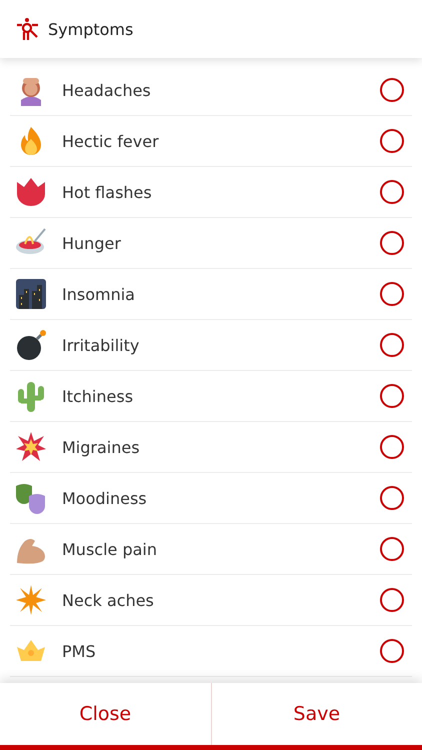 This screenshot has height=750, width=422. Describe the element at coordinates (31, 294) in the screenshot. I see `night-city-icon` at that location.